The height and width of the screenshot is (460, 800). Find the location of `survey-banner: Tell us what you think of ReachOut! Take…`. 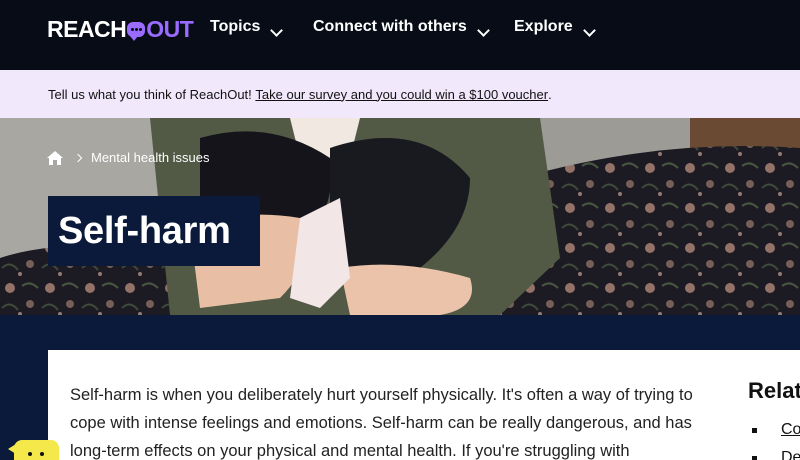

survey-banner: Tell us what you think of ReachOut! Take… is located at coordinates (400, 94).